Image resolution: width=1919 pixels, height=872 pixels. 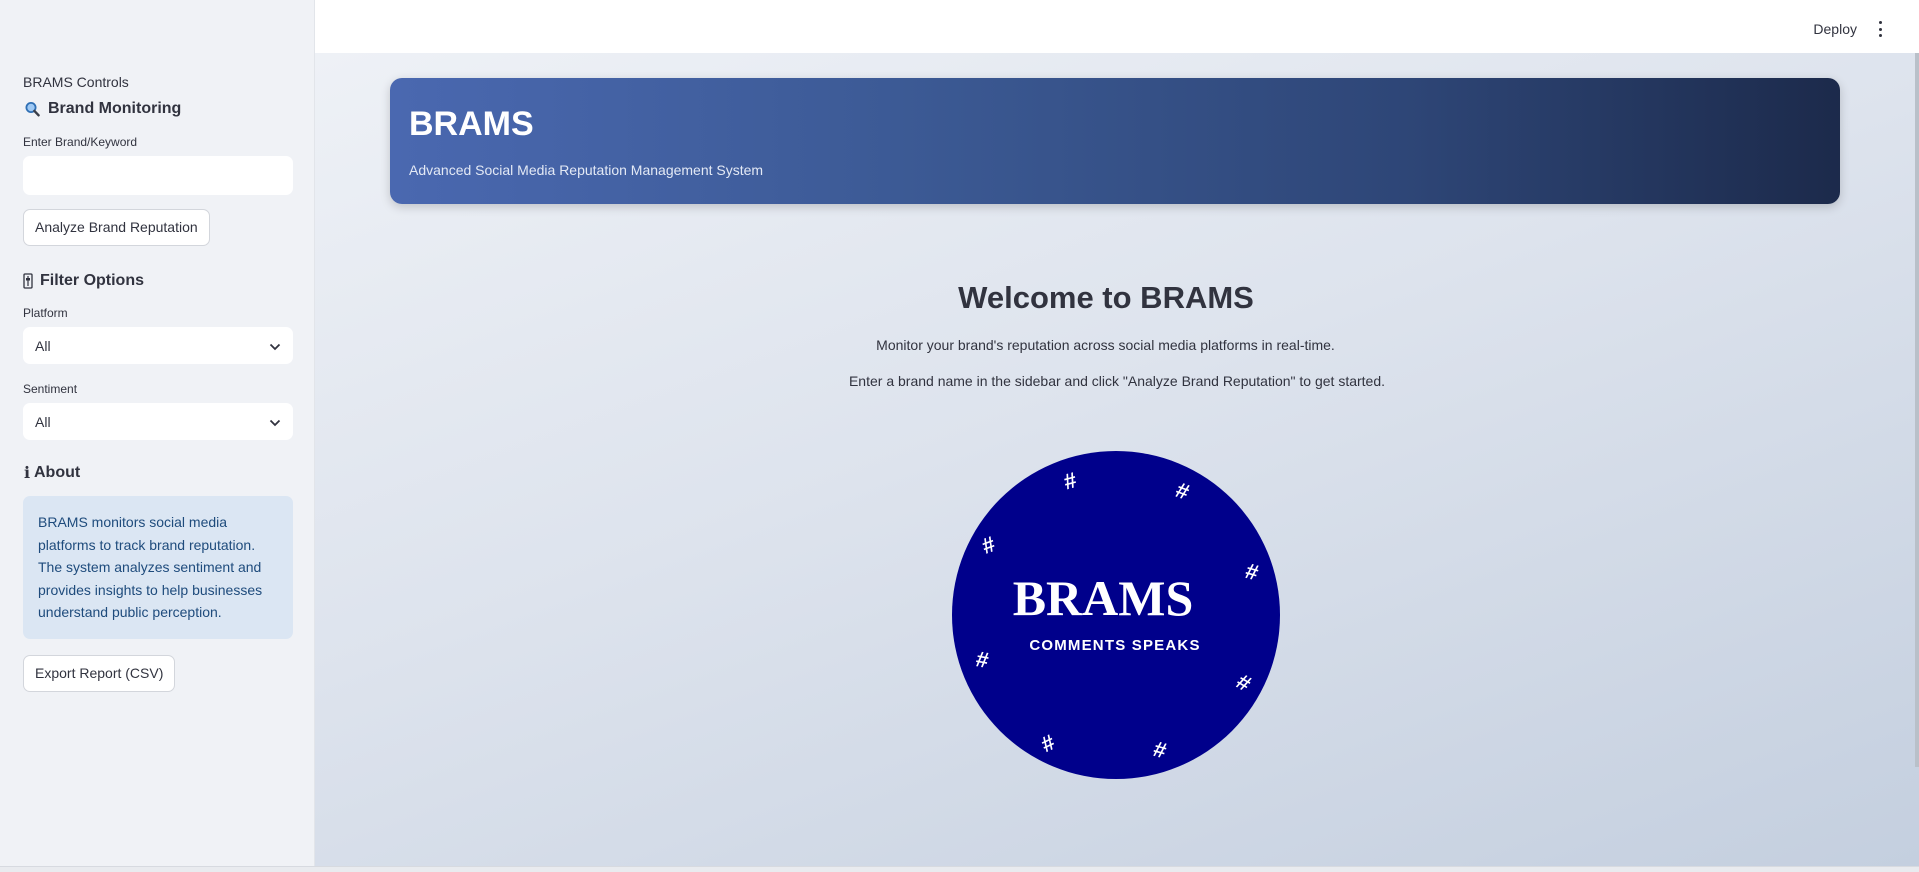 I want to click on filter-options-title: Filter Options, so click(x=92, y=280).